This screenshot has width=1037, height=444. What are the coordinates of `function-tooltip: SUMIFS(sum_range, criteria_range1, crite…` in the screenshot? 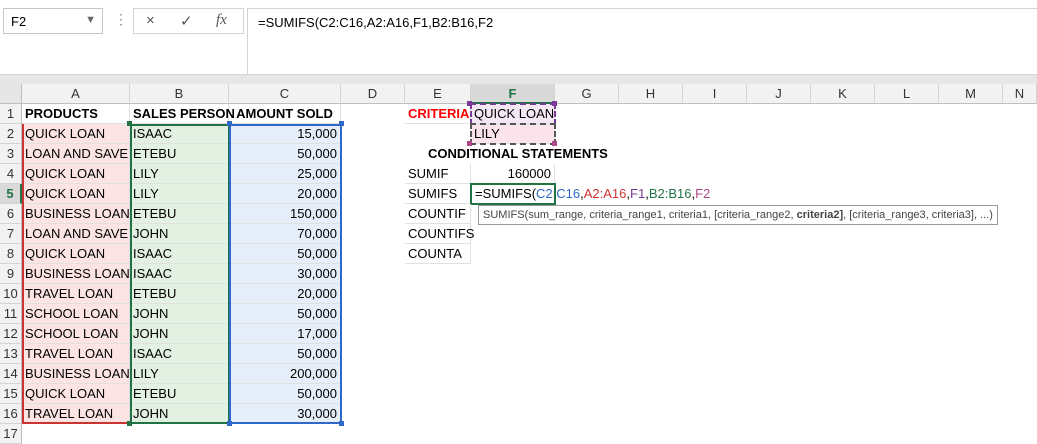 It's located at (738, 215).